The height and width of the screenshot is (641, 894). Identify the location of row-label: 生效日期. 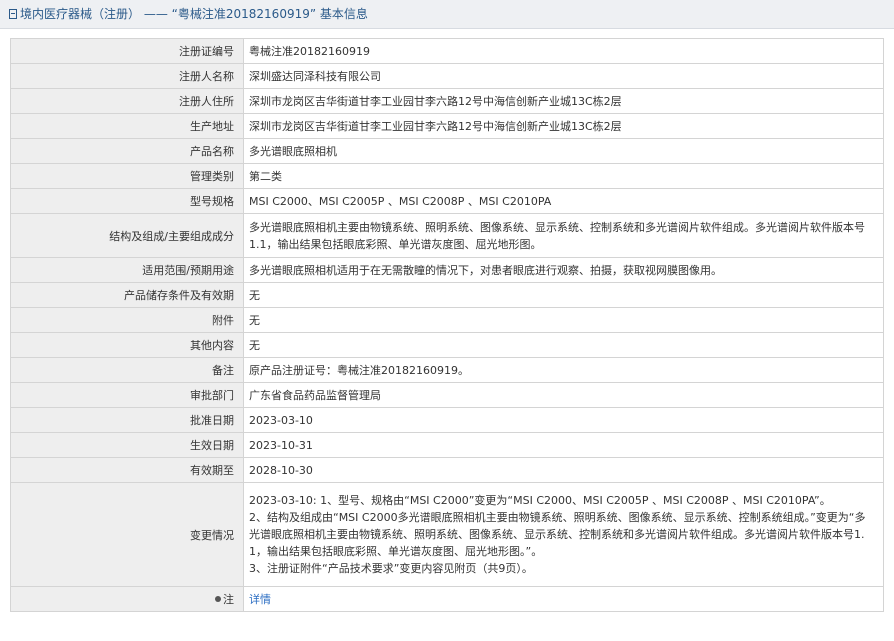
(127, 445).